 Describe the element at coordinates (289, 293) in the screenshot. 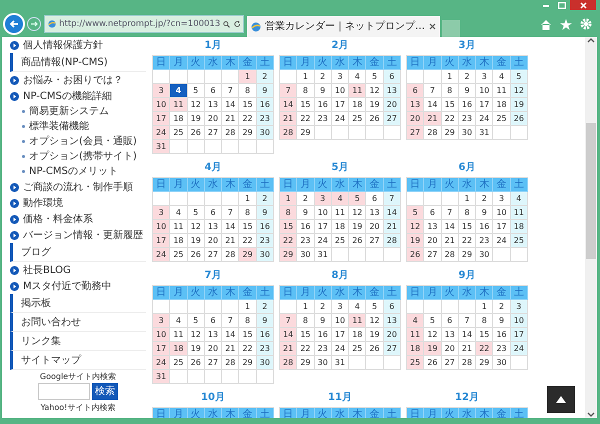

I see `weekday-header: 日` at that location.